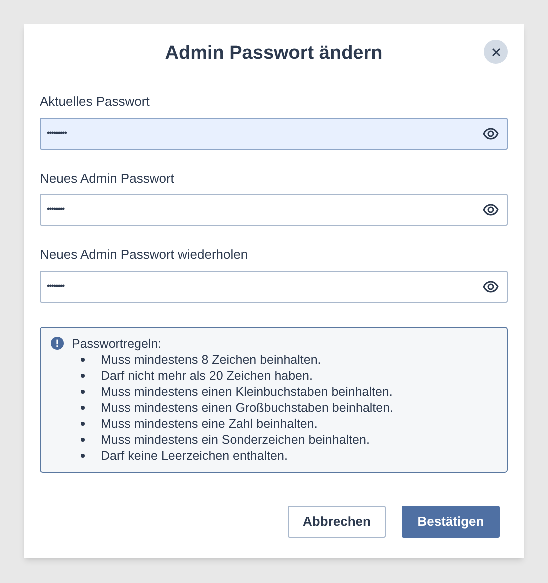 Image resolution: width=548 pixels, height=583 pixels. I want to click on confirm-button: Bestätigen, so click(451, 522).